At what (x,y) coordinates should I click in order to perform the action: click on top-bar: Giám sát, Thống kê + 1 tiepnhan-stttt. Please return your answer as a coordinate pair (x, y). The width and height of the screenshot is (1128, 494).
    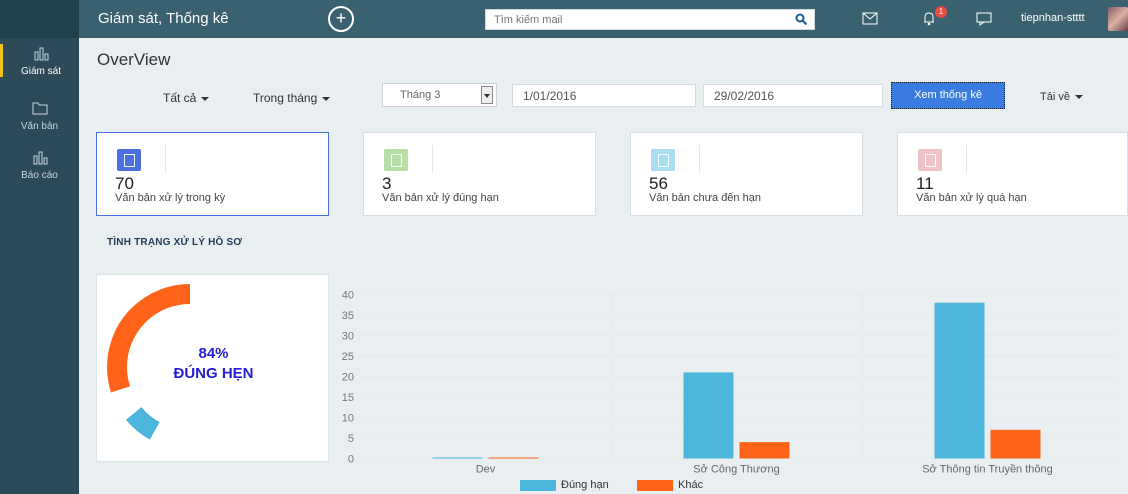
    Looking at the image, I should click on (603, 19).